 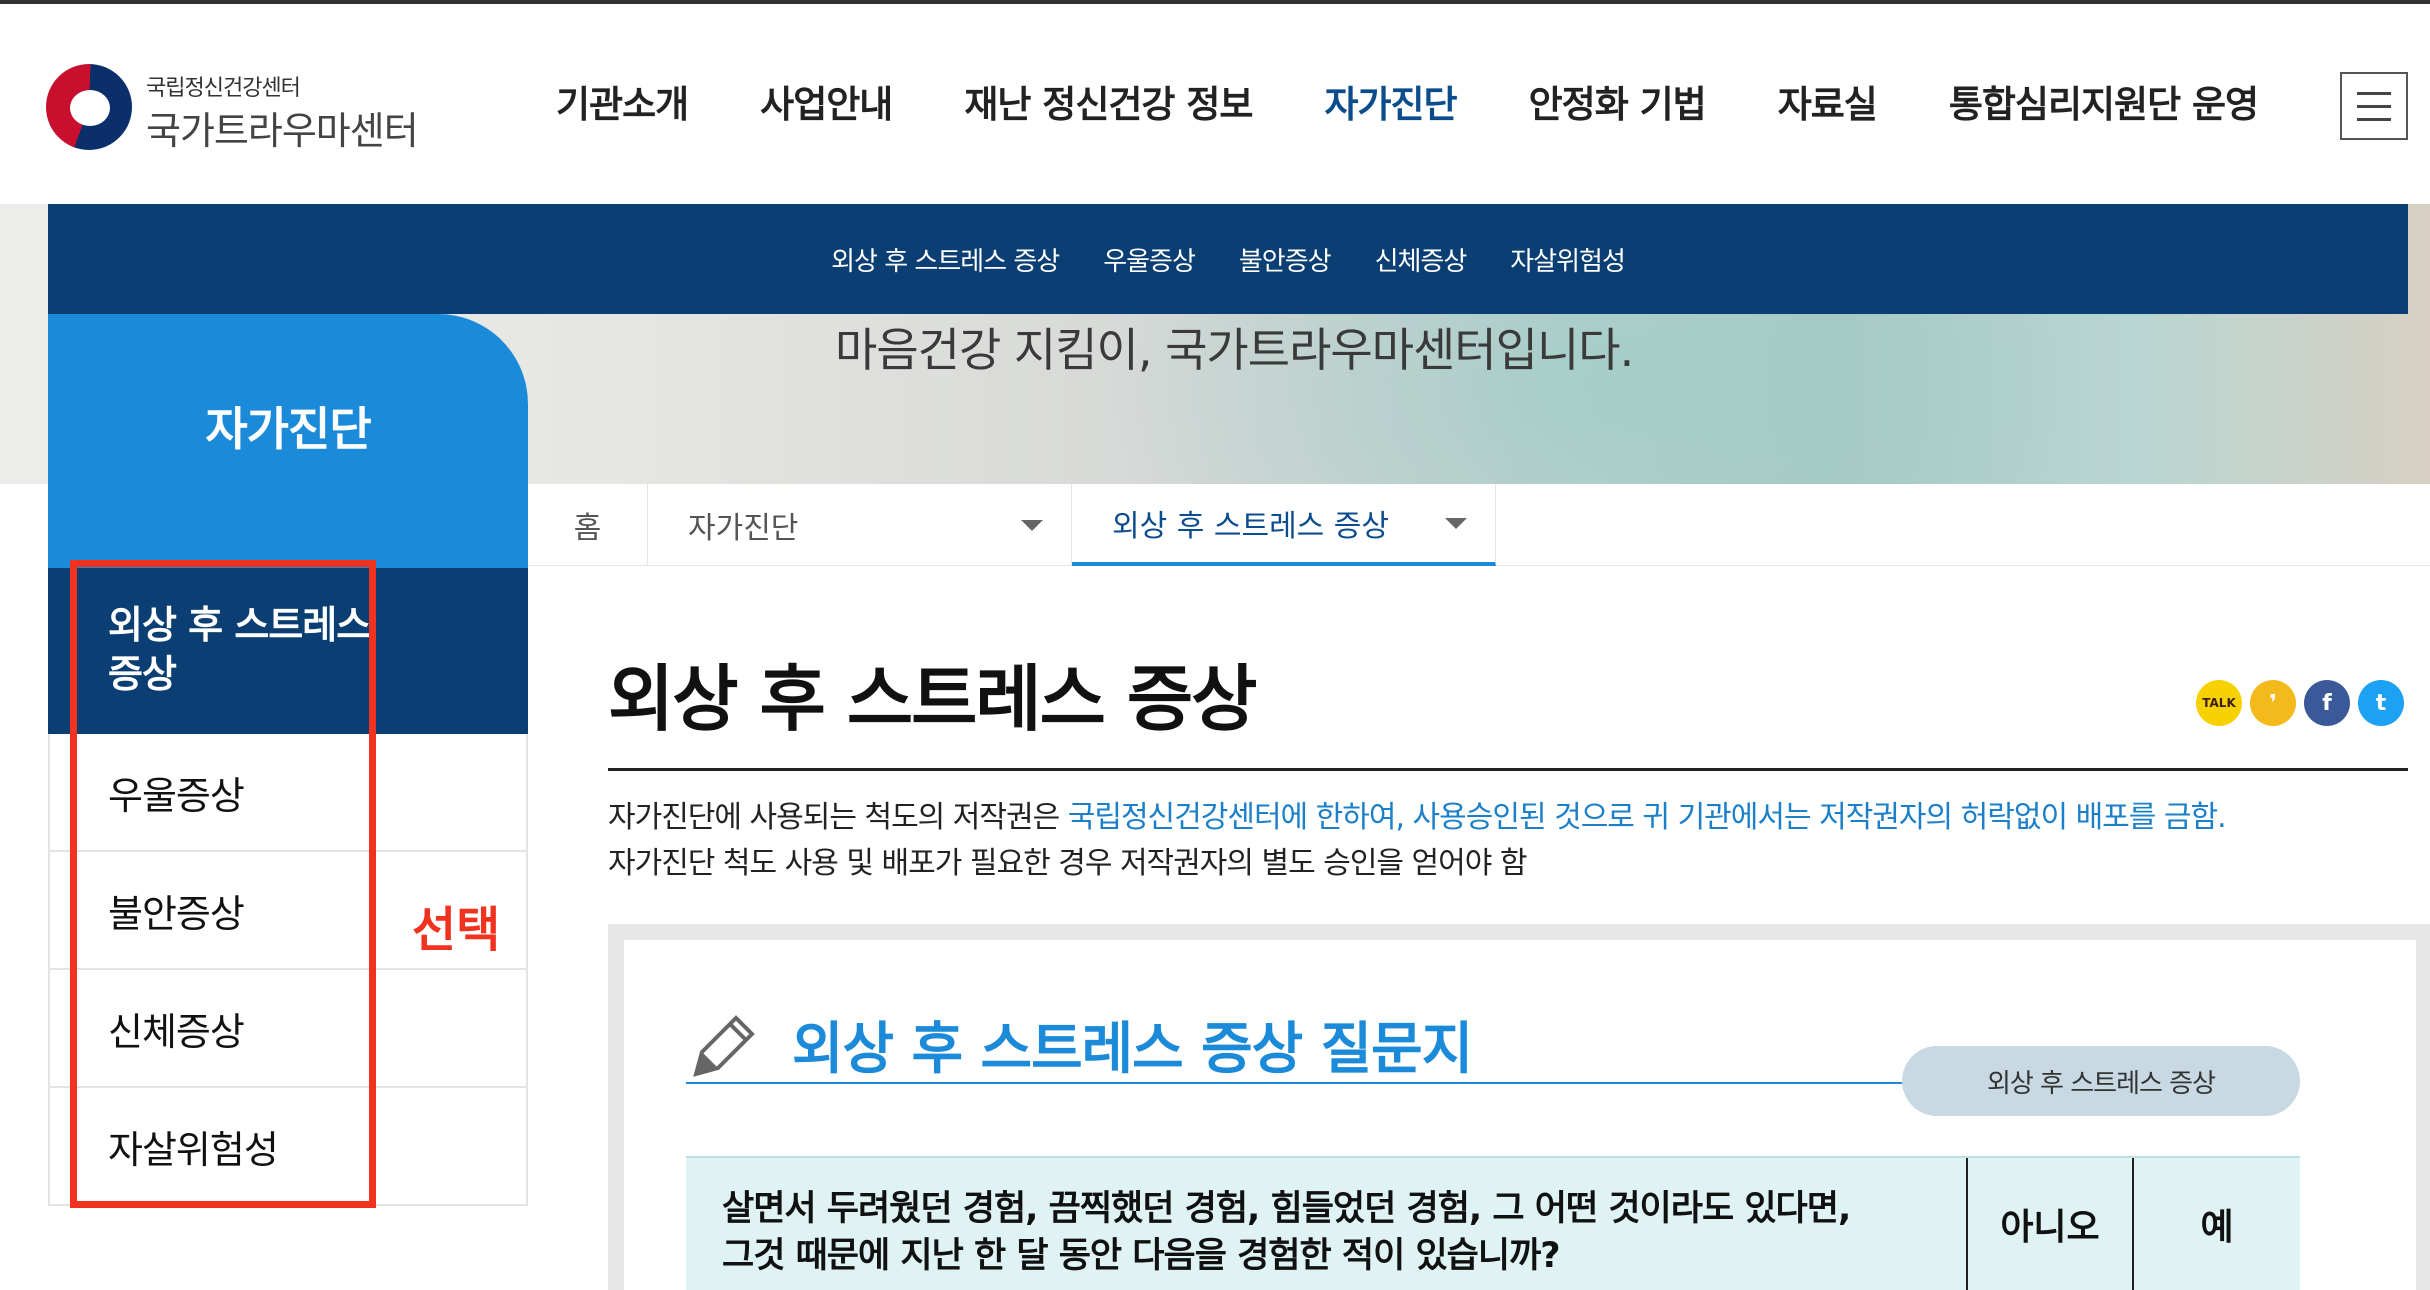 I want to click on share-buttons: TALK ❜ f t, so click(x=2300, y=703).